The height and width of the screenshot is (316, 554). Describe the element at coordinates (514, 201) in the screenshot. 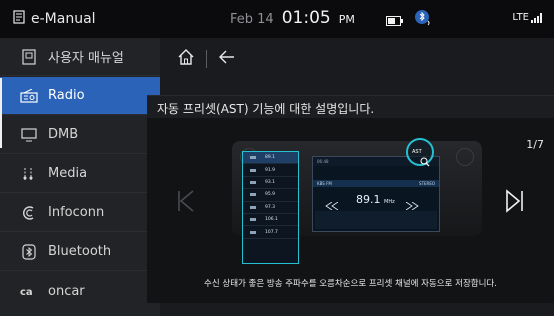

I see `next-button` at that location.